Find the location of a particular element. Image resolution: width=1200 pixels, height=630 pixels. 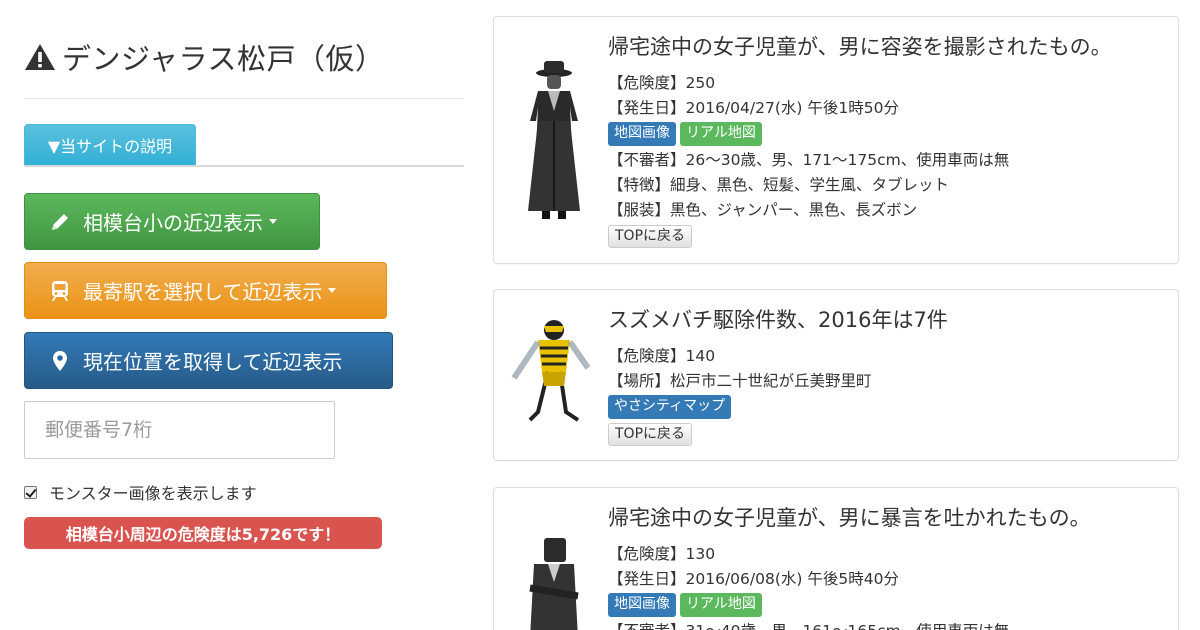

about-divider is located at coordinates (244, 166).